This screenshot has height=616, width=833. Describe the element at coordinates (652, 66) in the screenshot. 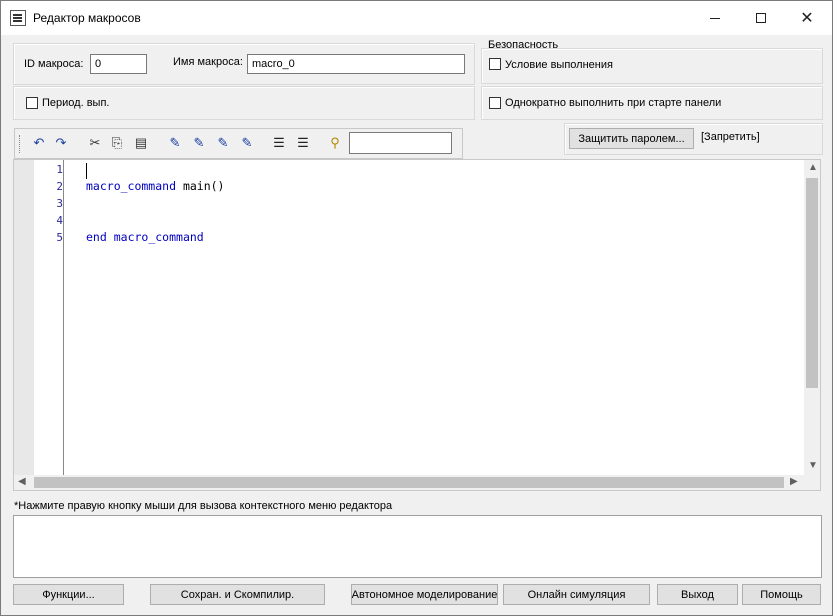

I see `security-group: Условие выполнения` at that location.